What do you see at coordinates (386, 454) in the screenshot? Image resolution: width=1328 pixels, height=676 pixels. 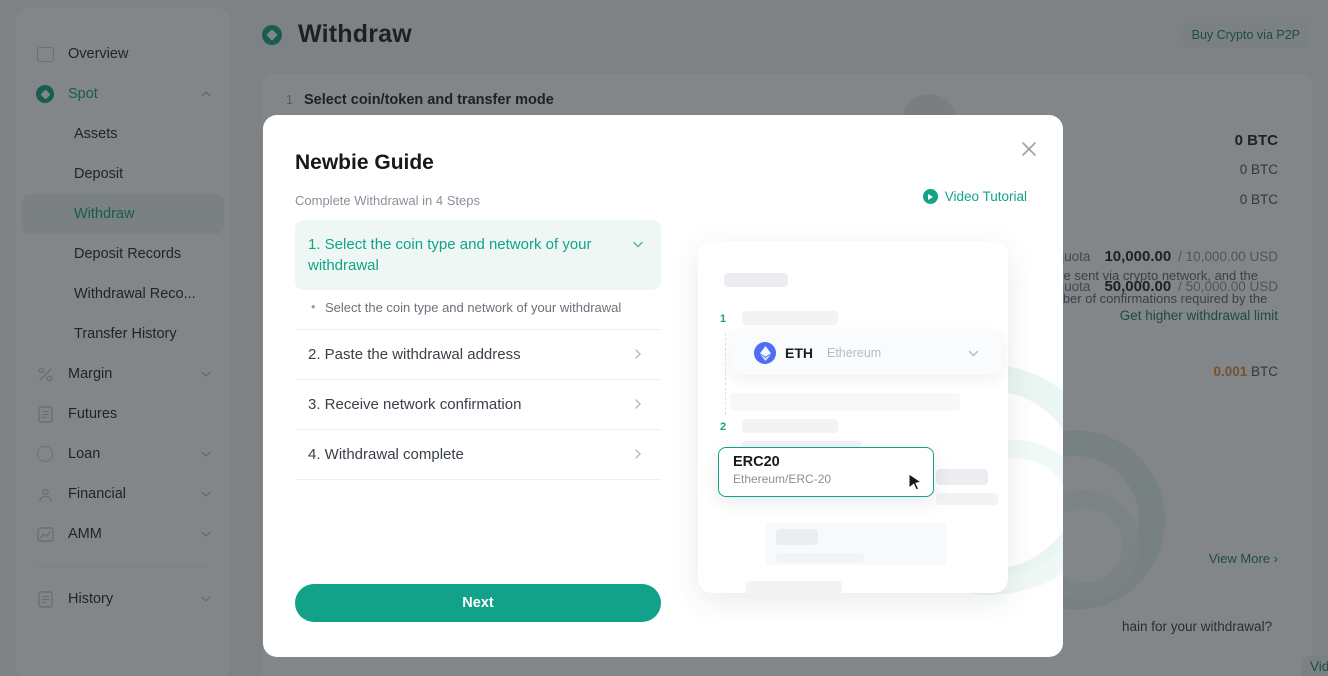 I see `guide-step-4-title: 4. Withdrawal complete` at bounding box center [386, 454].